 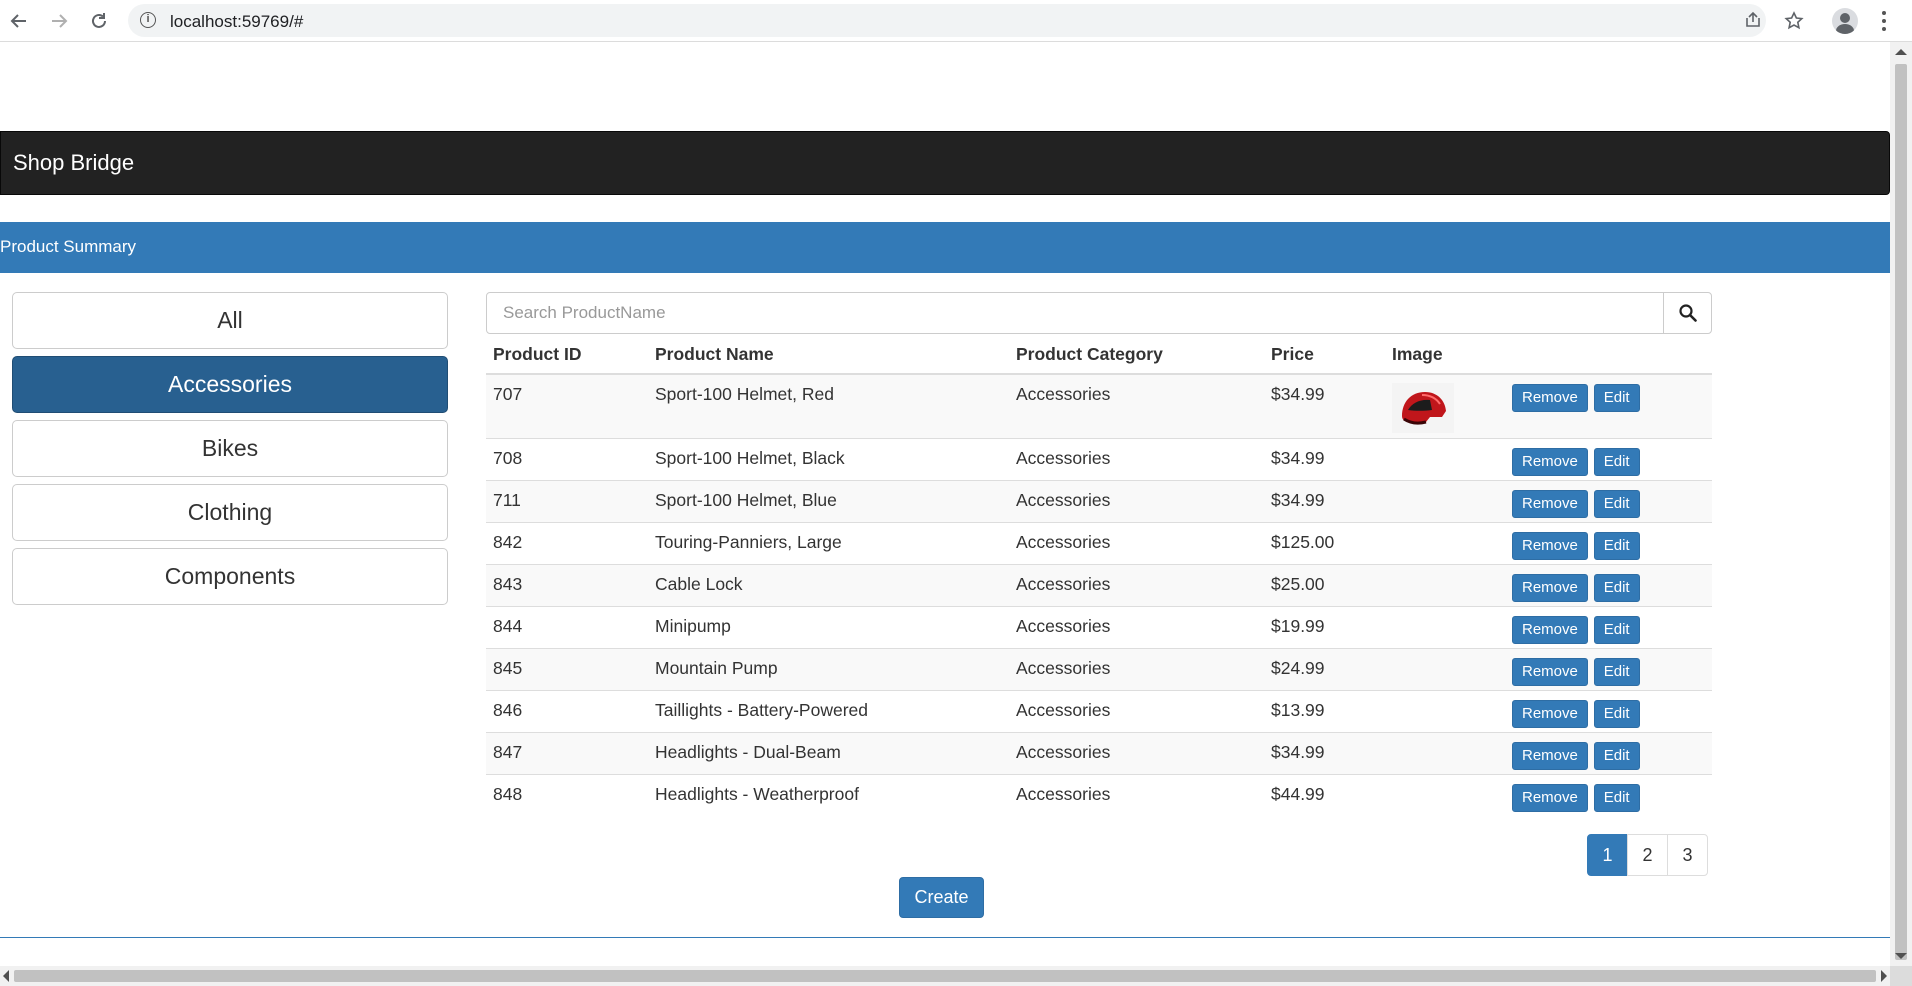 What do you see at coordinates (828, 501) in the screenshot?
I see `cell-product-name: Sport-100 Helmet, Blue` at bounding box center [828, 501].